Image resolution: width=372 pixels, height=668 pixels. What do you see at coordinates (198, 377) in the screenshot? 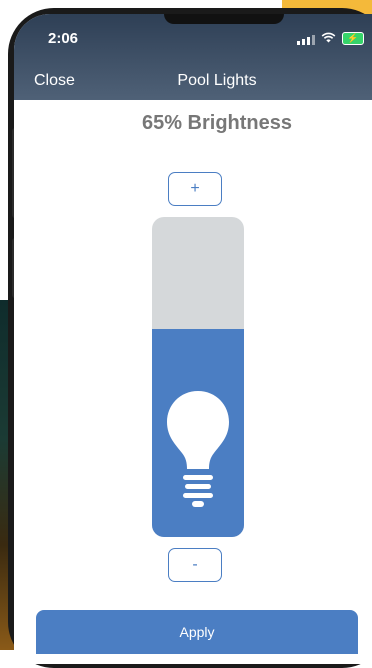
I see `brightness-slider` at bounding box center [198, 377].